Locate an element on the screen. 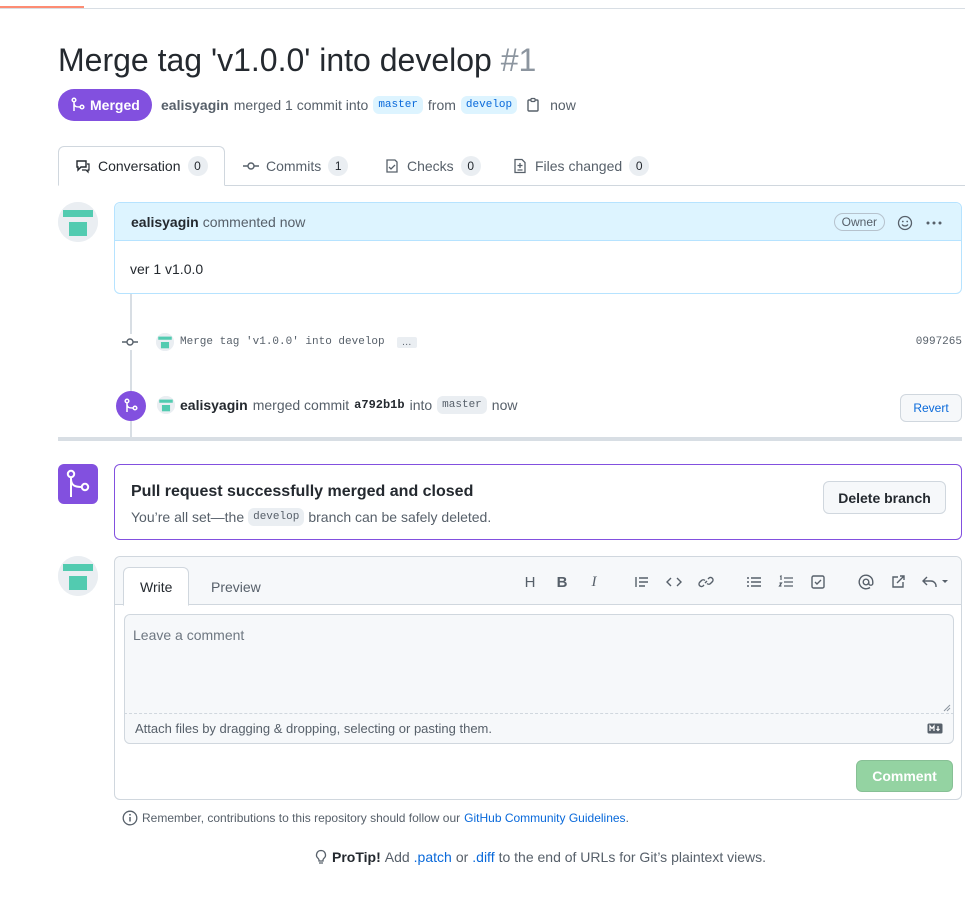 The height and width of the screenshot is (897, 965). ordered-list-icon is located at coordinates (786, 582).